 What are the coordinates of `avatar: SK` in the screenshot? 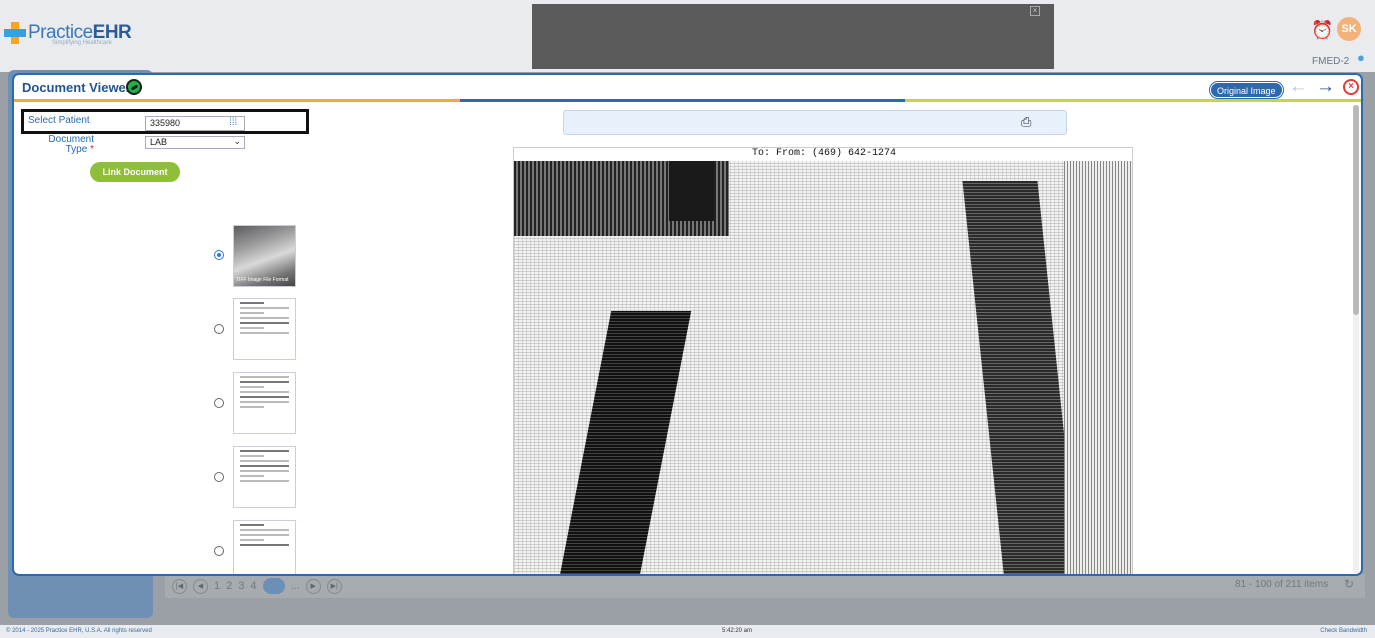 It's located at (1349, 29).